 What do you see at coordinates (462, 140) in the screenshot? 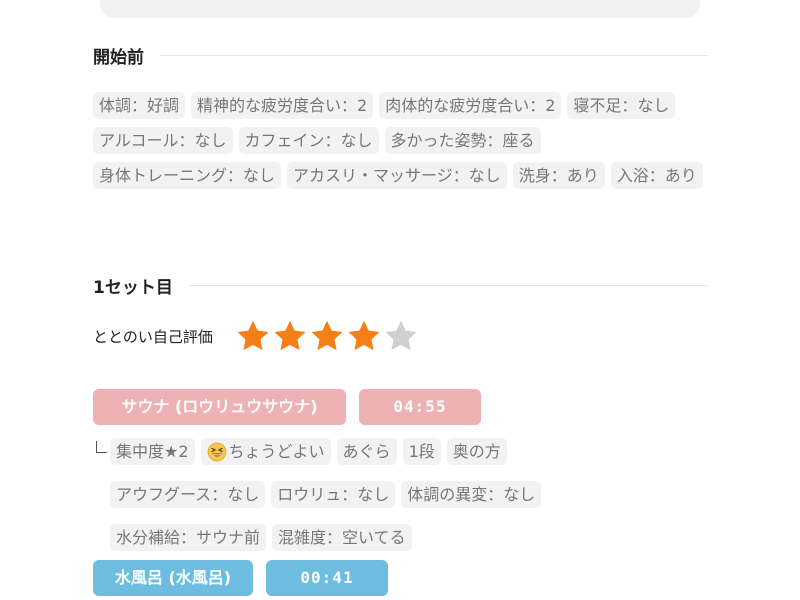
I see `tag-posture: 多かった姿勢：座る` at bounding box center [462, 140].